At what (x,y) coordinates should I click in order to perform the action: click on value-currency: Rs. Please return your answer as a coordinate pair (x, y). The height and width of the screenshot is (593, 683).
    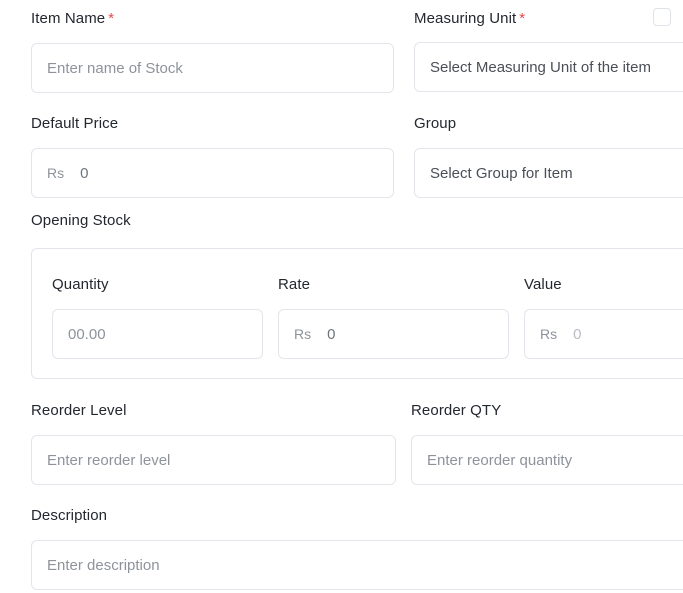
    Looking at the image, I should click on (549, 334).